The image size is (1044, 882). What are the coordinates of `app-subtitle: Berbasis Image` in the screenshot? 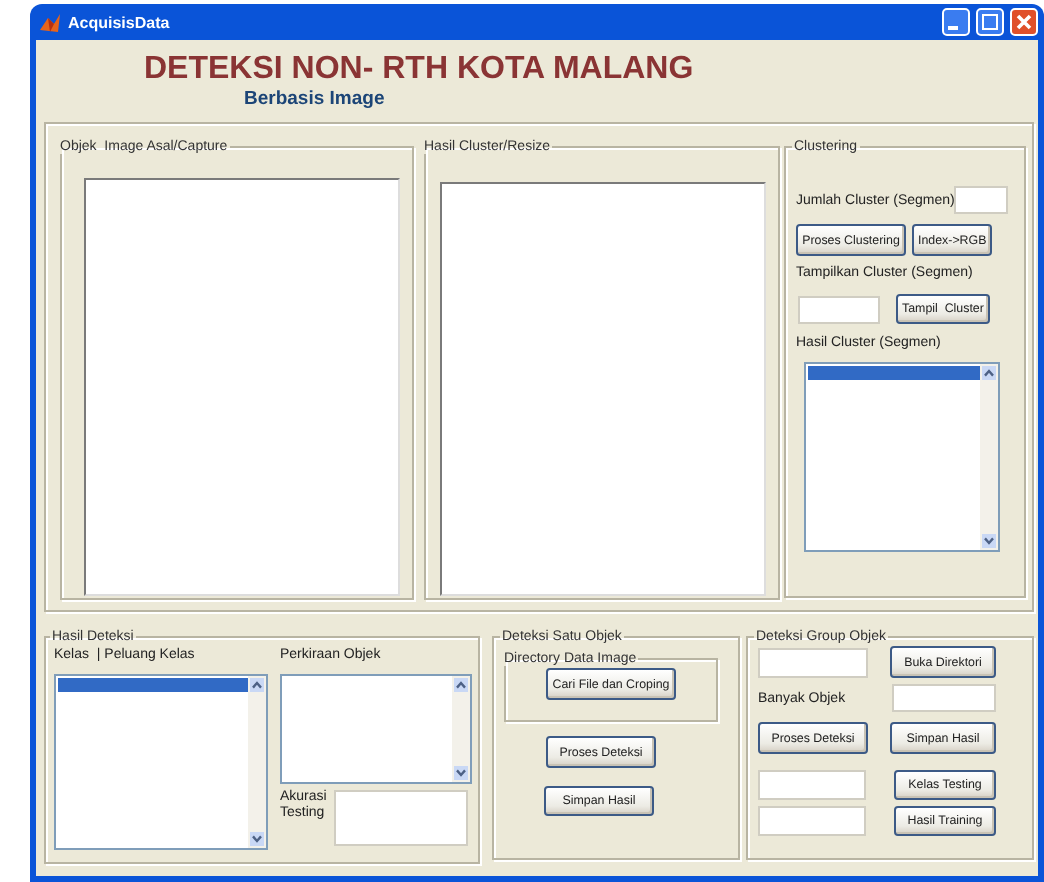 It's located at (315, 100).